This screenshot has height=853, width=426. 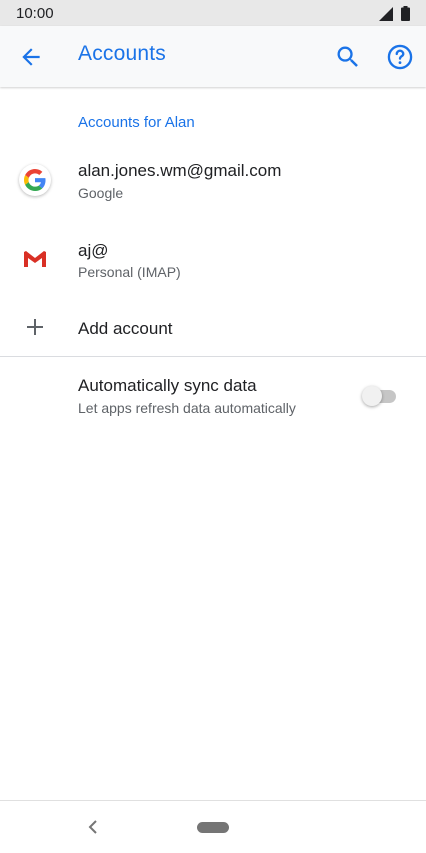 I want to click on account-email: alan.jones.wm@gmail.com, so click(x=180, y=170).